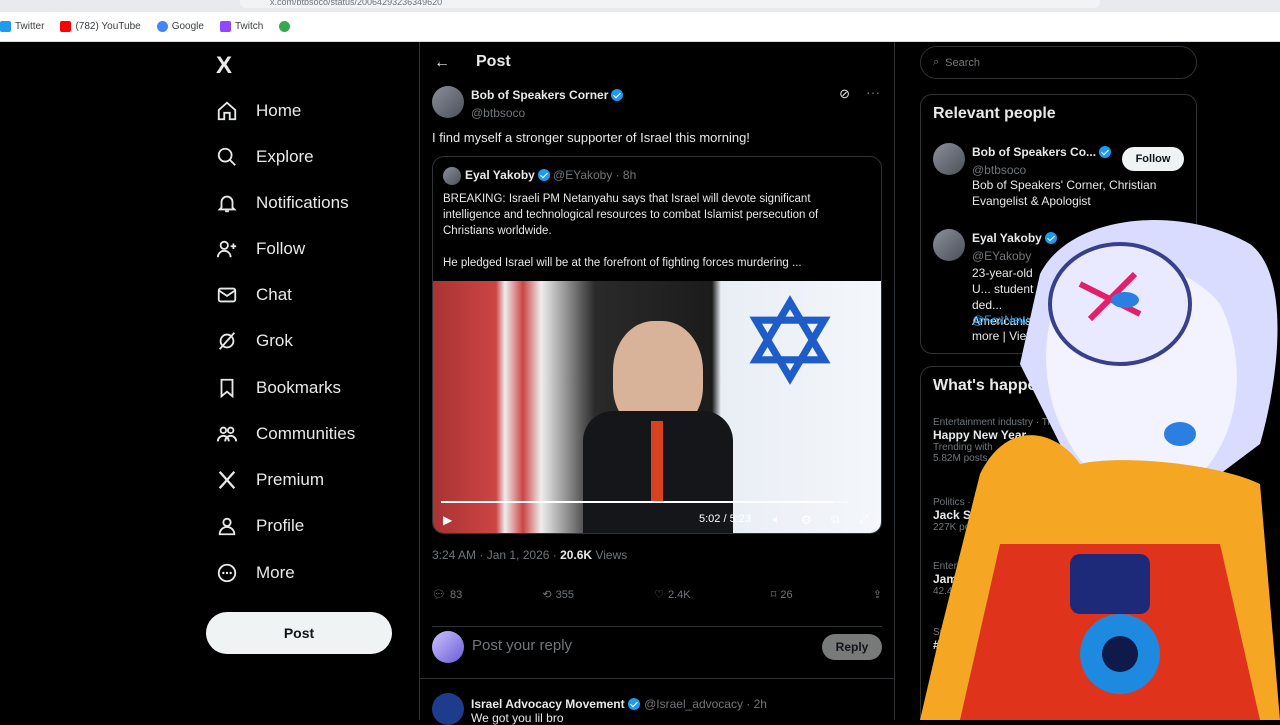 The width and height of the screenshot is (1280, 725). Describe the element at coordinates (1058, 62) in the screenshot. I see `search-input: ⌕ Search` at that location.